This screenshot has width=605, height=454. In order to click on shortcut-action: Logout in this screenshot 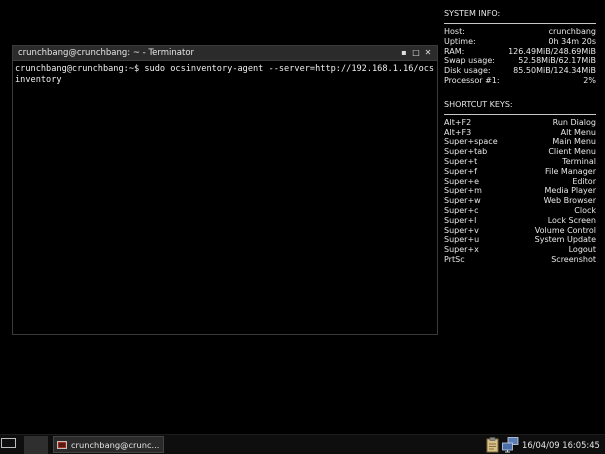, I will do `click(582, 250)`.